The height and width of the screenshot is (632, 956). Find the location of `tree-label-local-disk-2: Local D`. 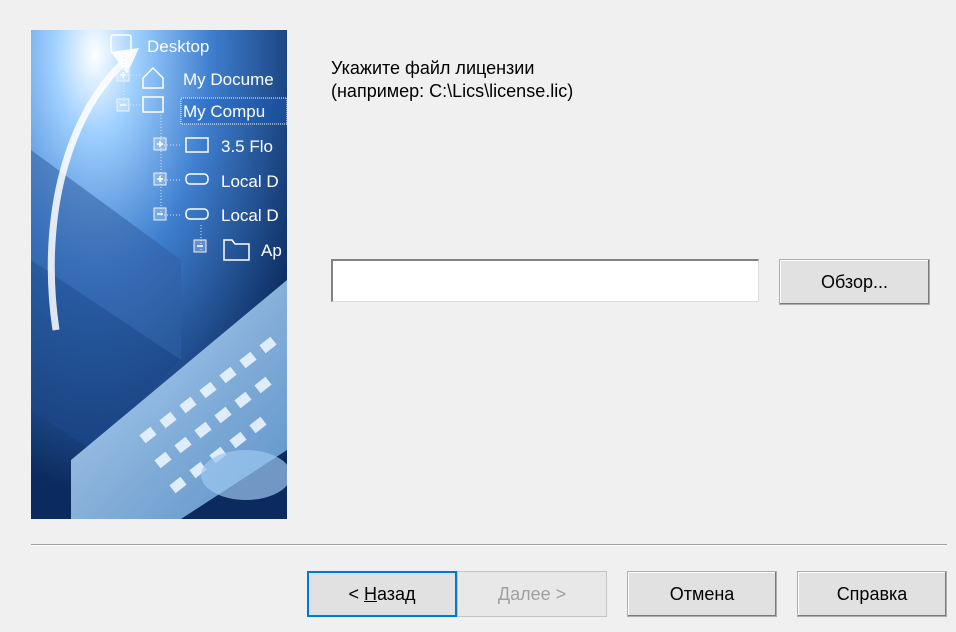

tree-label-local-disk-2: Local D is located at coordinates (250, 215).